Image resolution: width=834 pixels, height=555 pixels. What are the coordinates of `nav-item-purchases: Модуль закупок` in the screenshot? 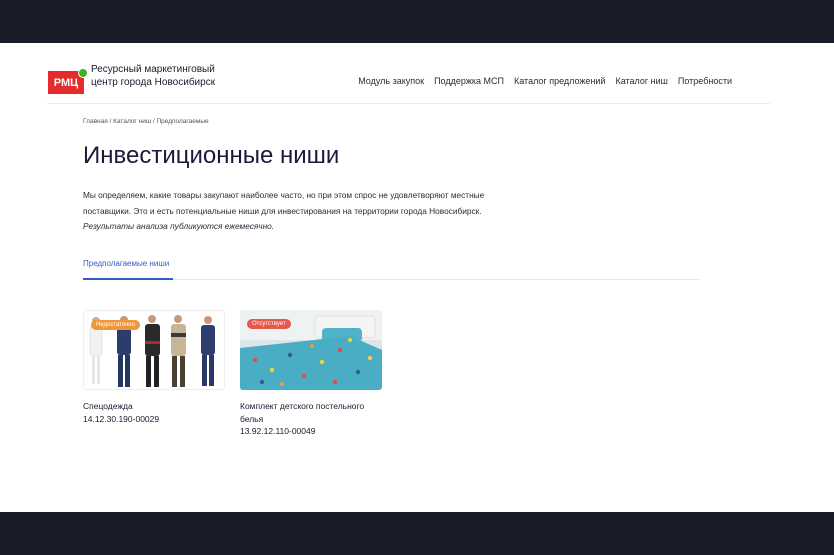 It's located at (391, 81).